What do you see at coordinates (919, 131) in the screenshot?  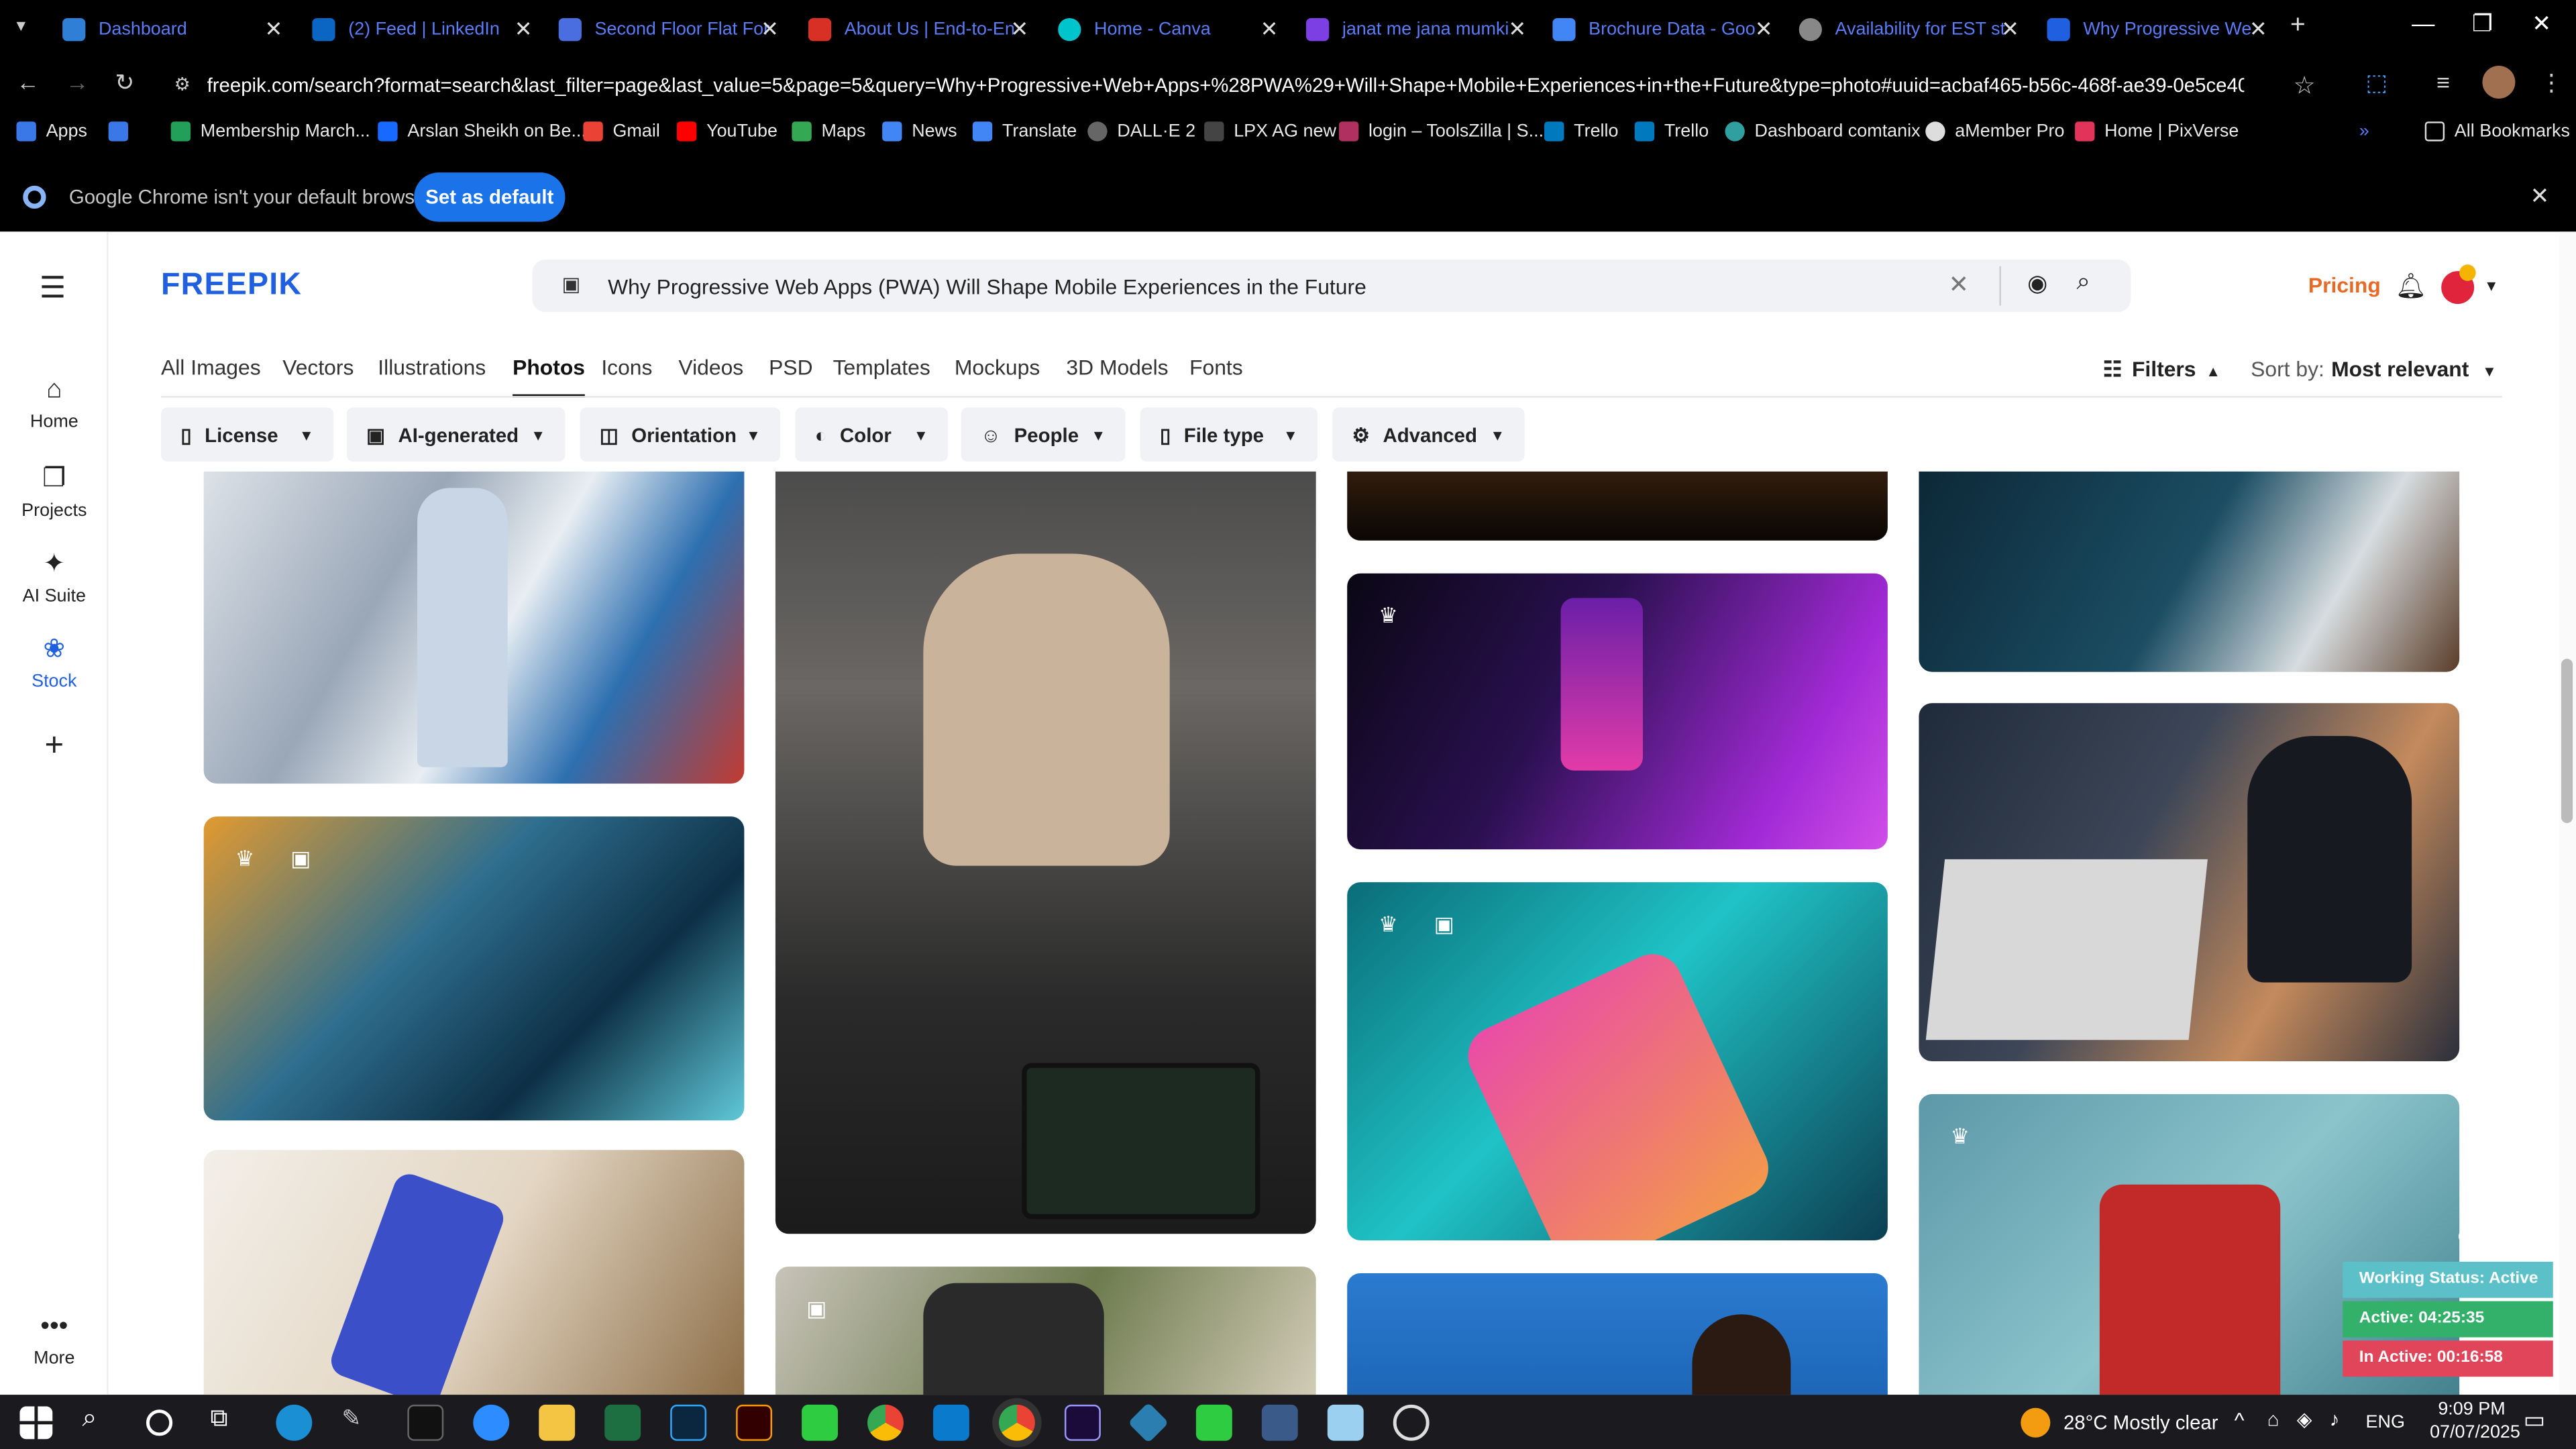 I see `bookmark-news: News` at bounding box center [919, 131].